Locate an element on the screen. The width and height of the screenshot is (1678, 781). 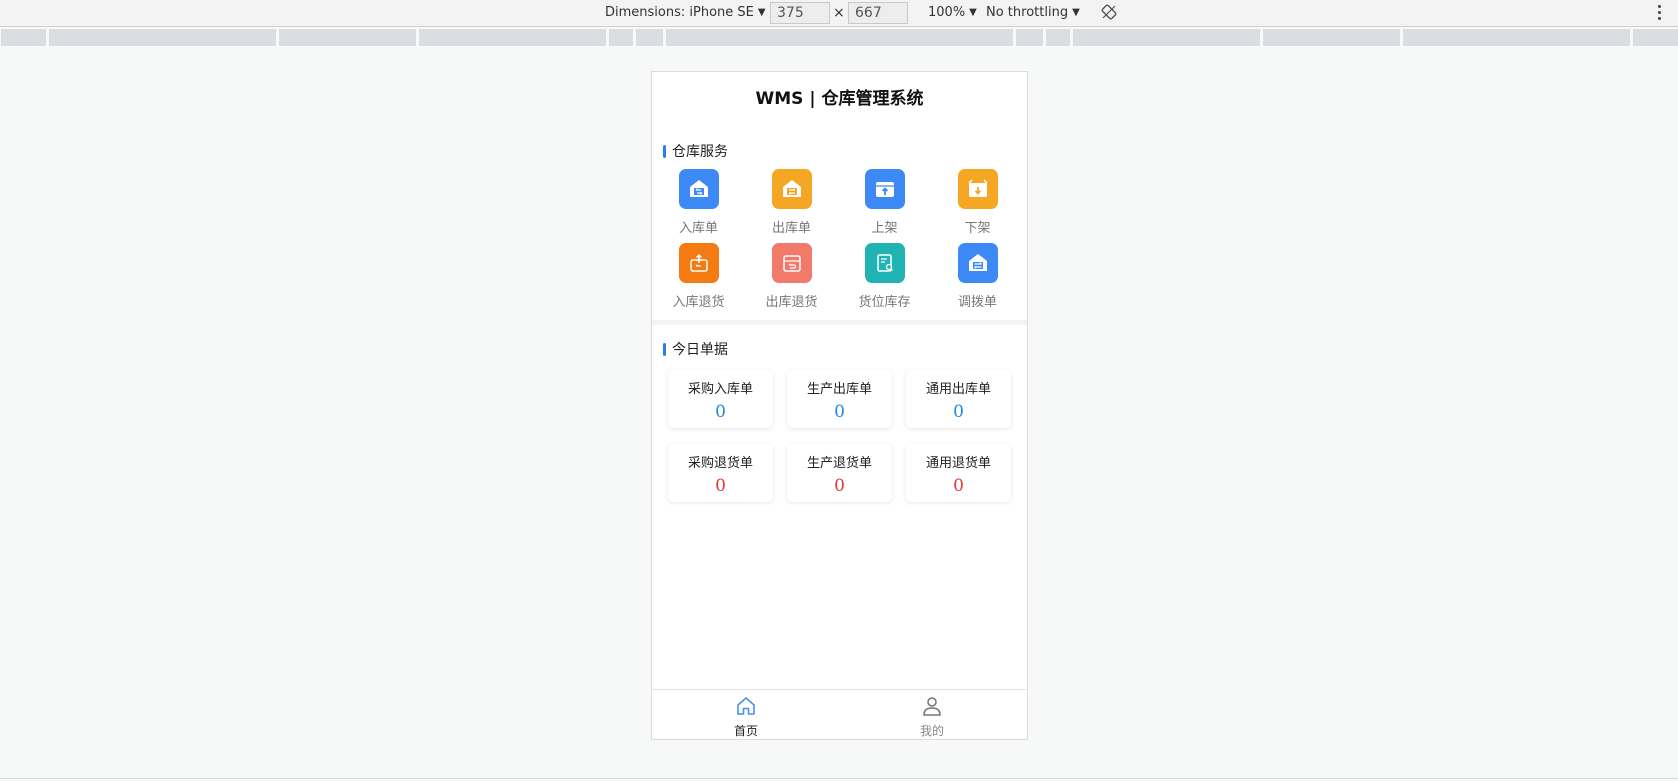
today-card-general-outbound: 通用出库单 0 is located at coordinates (958, 399).